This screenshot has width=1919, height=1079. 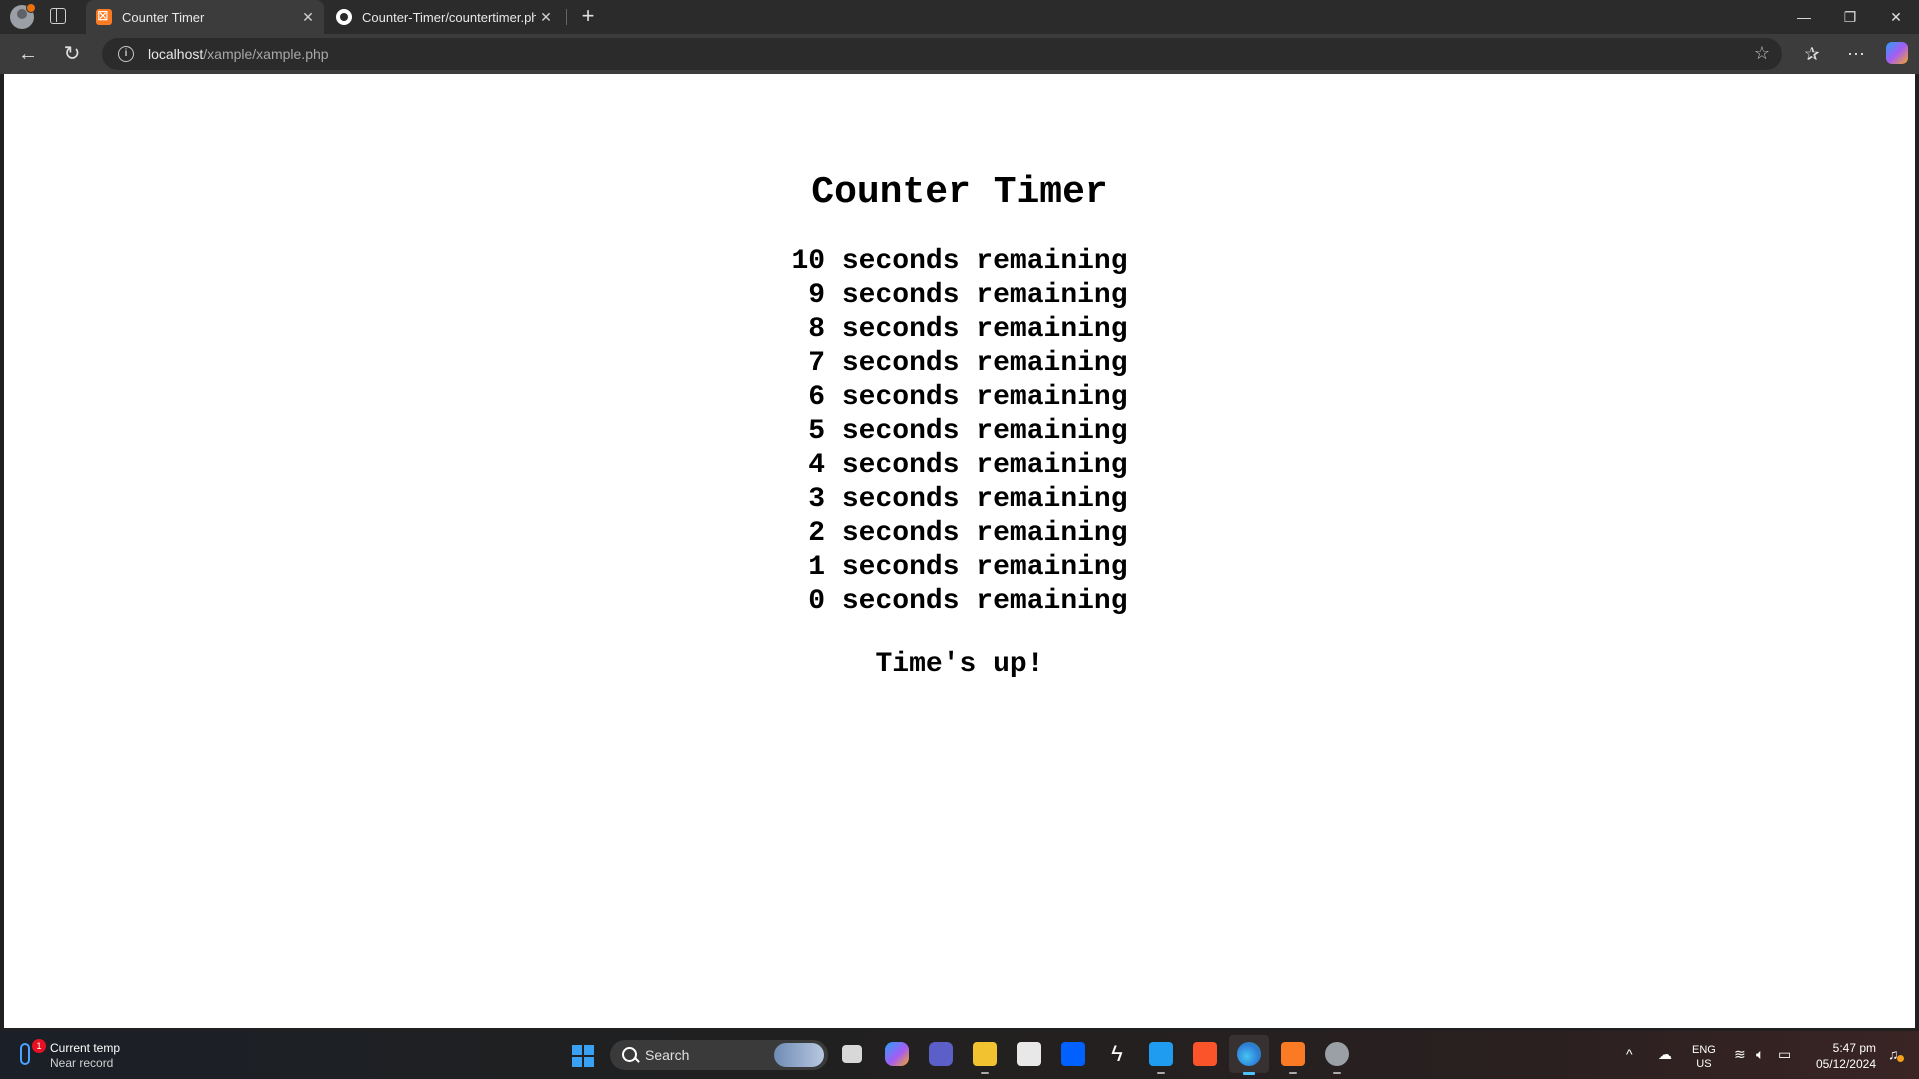 I want to click on page-title: Counter Timer, so click(x=959, y=192).